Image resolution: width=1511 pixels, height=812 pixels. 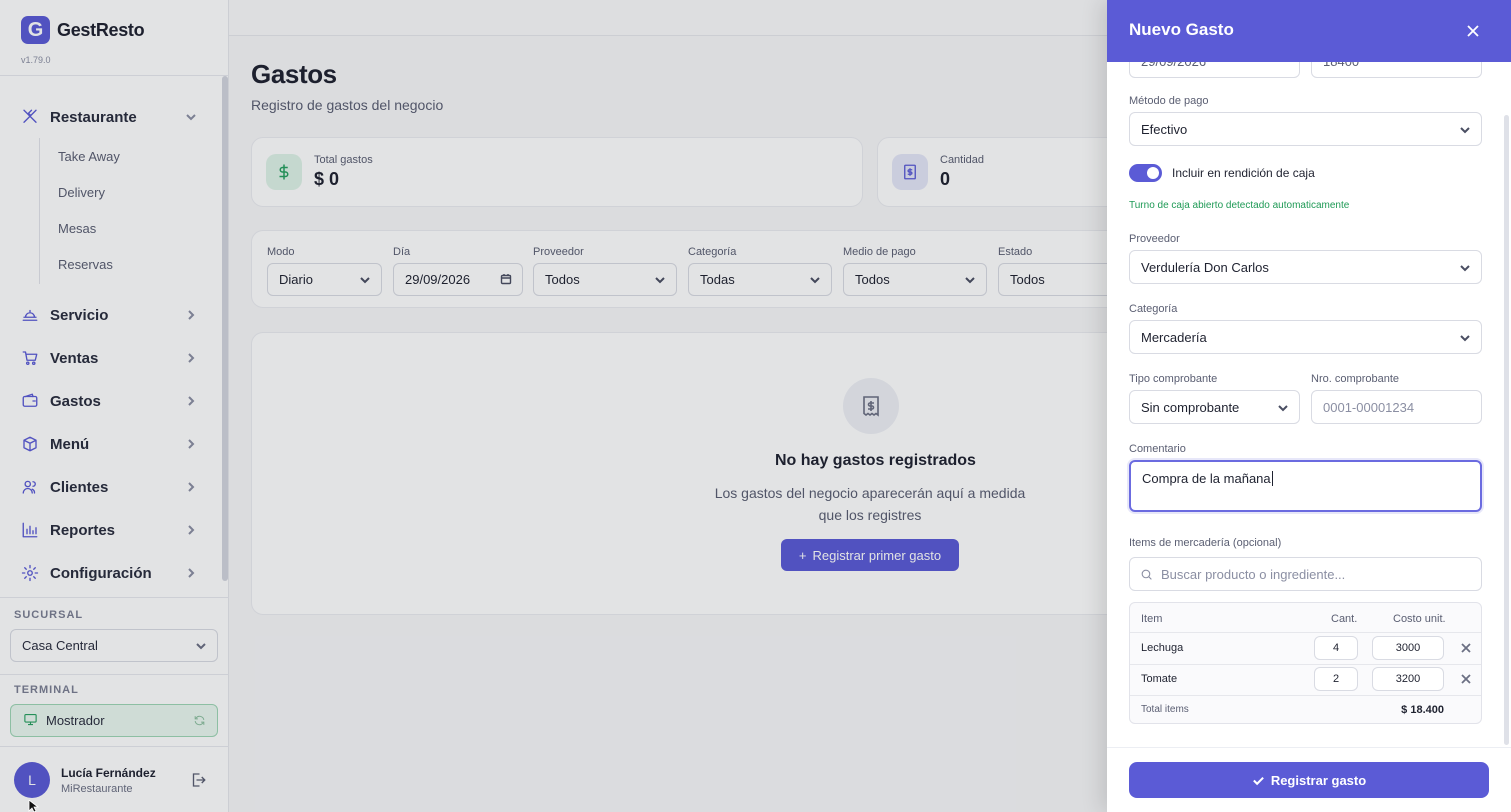 I want to click on item-name: Lechuga, so click(x=1162, y=648).